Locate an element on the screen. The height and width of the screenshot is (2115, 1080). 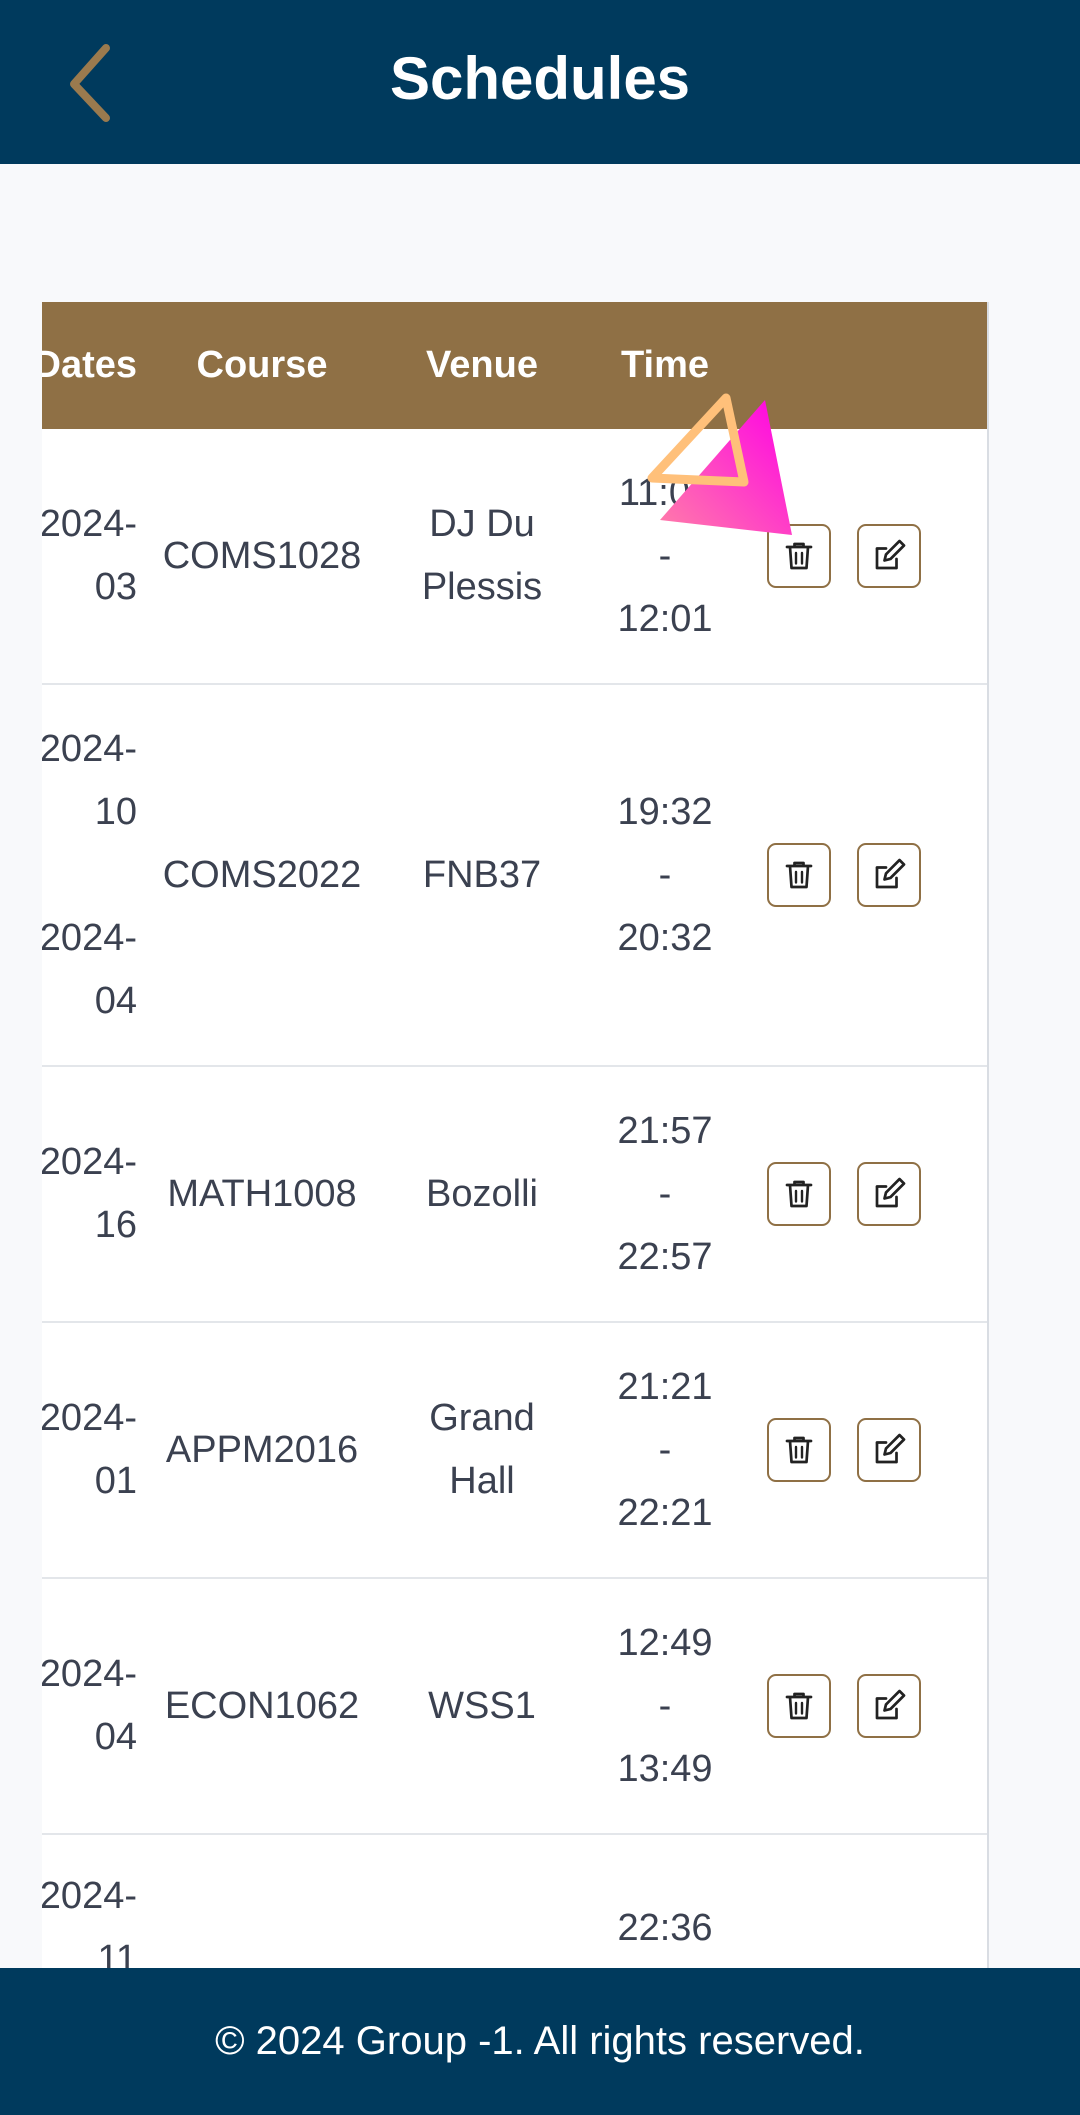
cell-venue-line: WSS1 is located at coordinates (482, 1705).